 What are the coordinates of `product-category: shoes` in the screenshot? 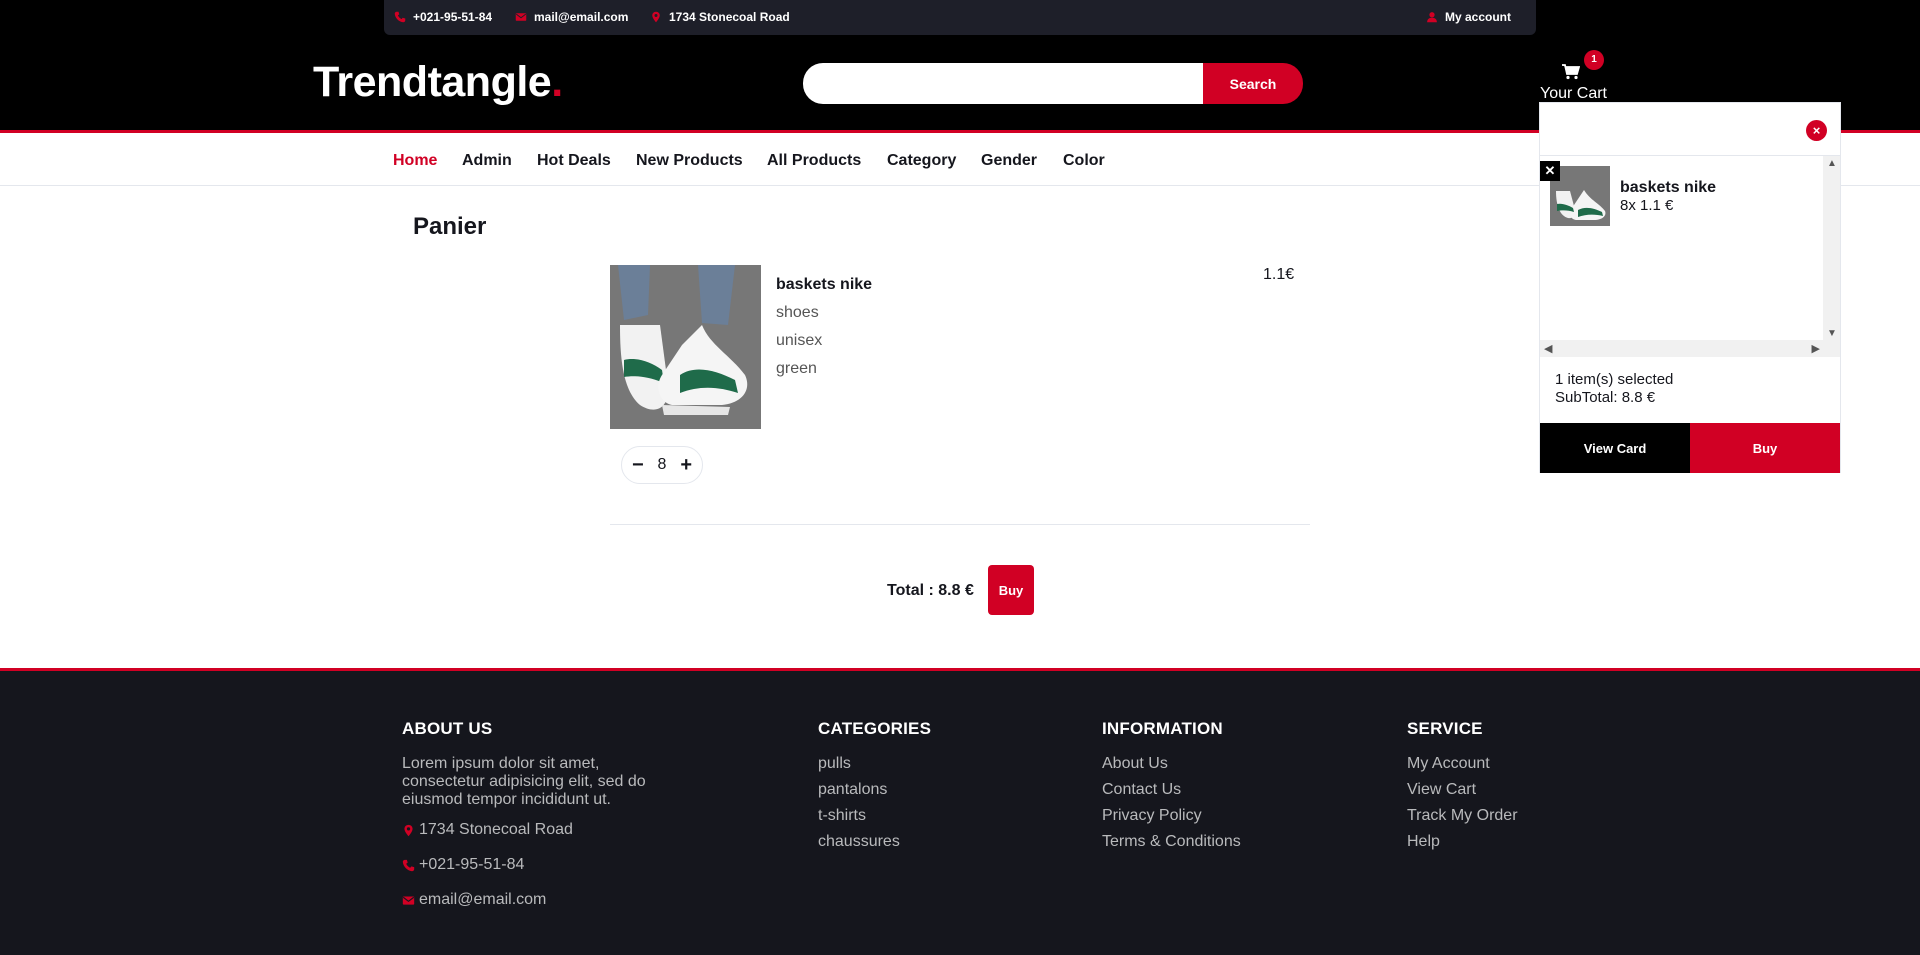 It's located at (797, 312).